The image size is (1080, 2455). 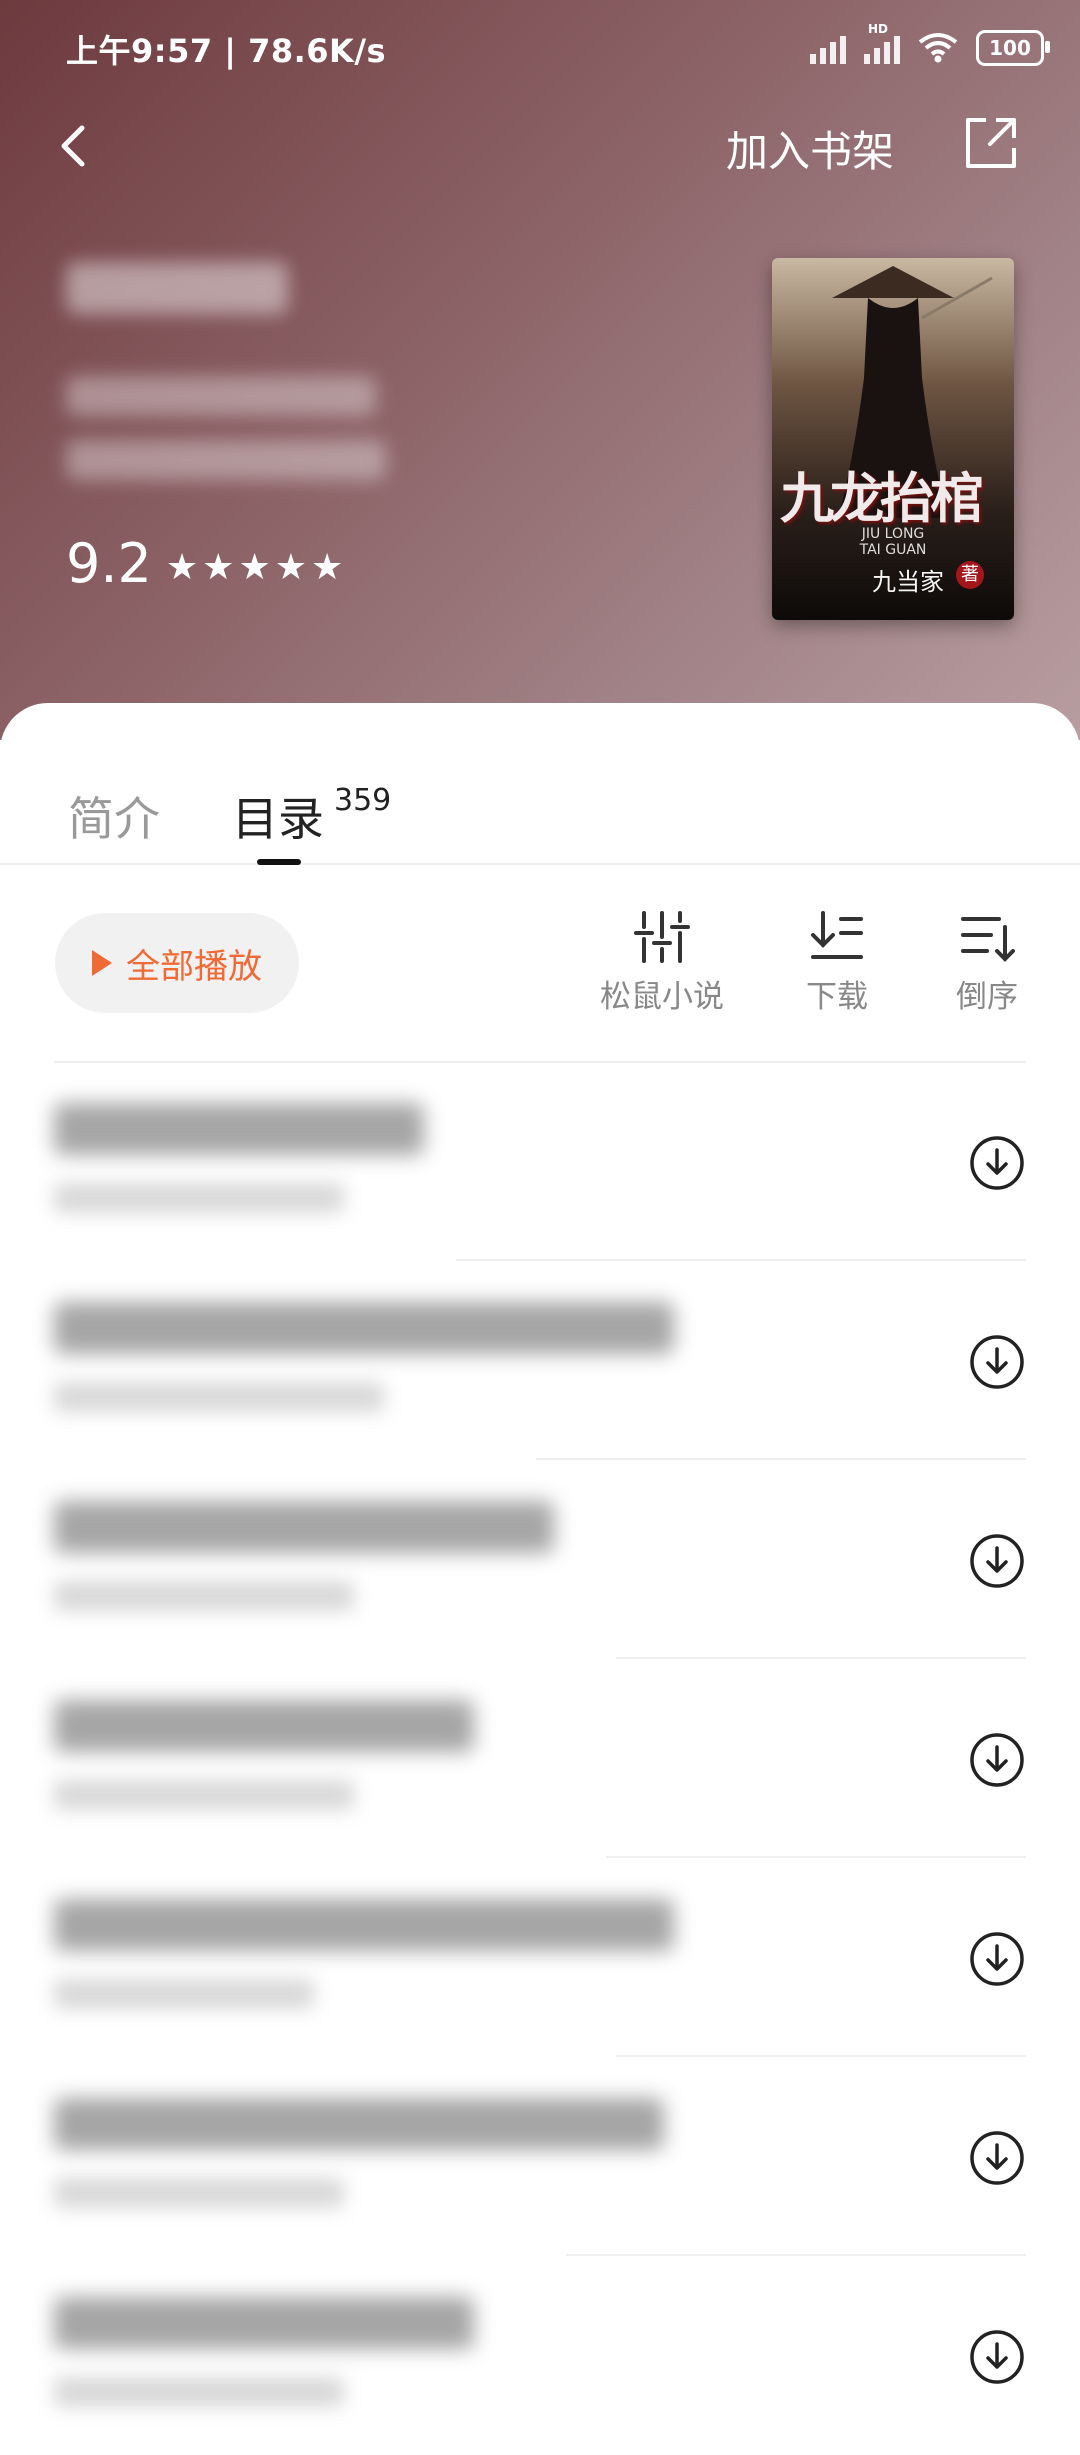 I want to click on signal-icon, so click(x=828, y=48).